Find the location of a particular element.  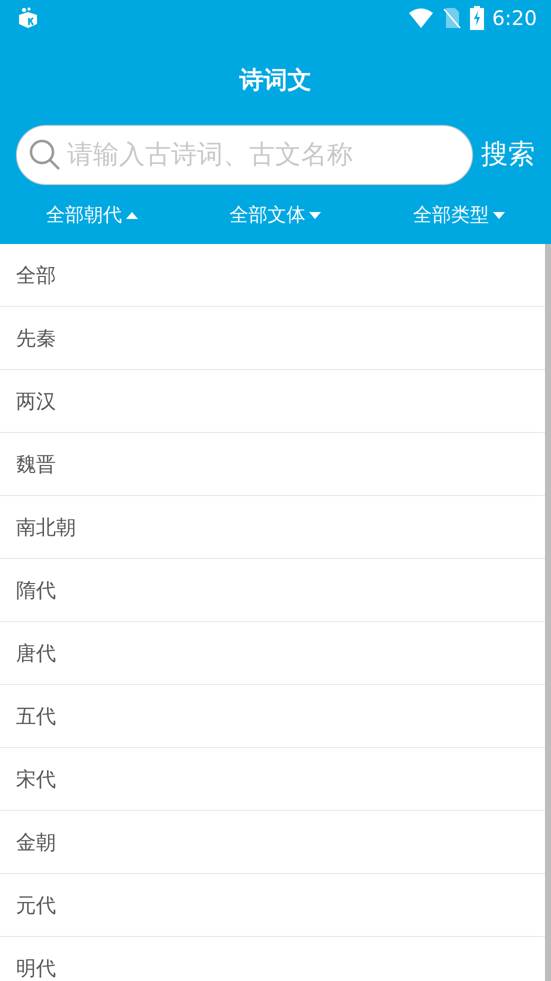

clock-time: 6:20 is located at coordinates (514, 18).